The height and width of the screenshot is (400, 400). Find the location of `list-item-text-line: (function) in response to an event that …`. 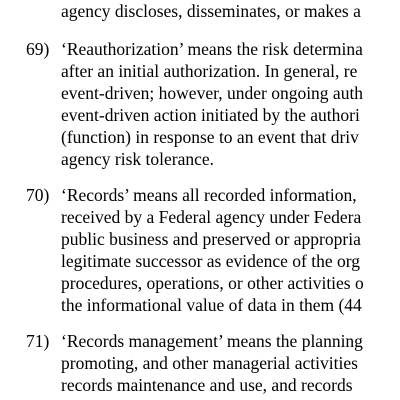

list-item-text-line: (function) in response to an event that … is located at coordinates (210, 137).